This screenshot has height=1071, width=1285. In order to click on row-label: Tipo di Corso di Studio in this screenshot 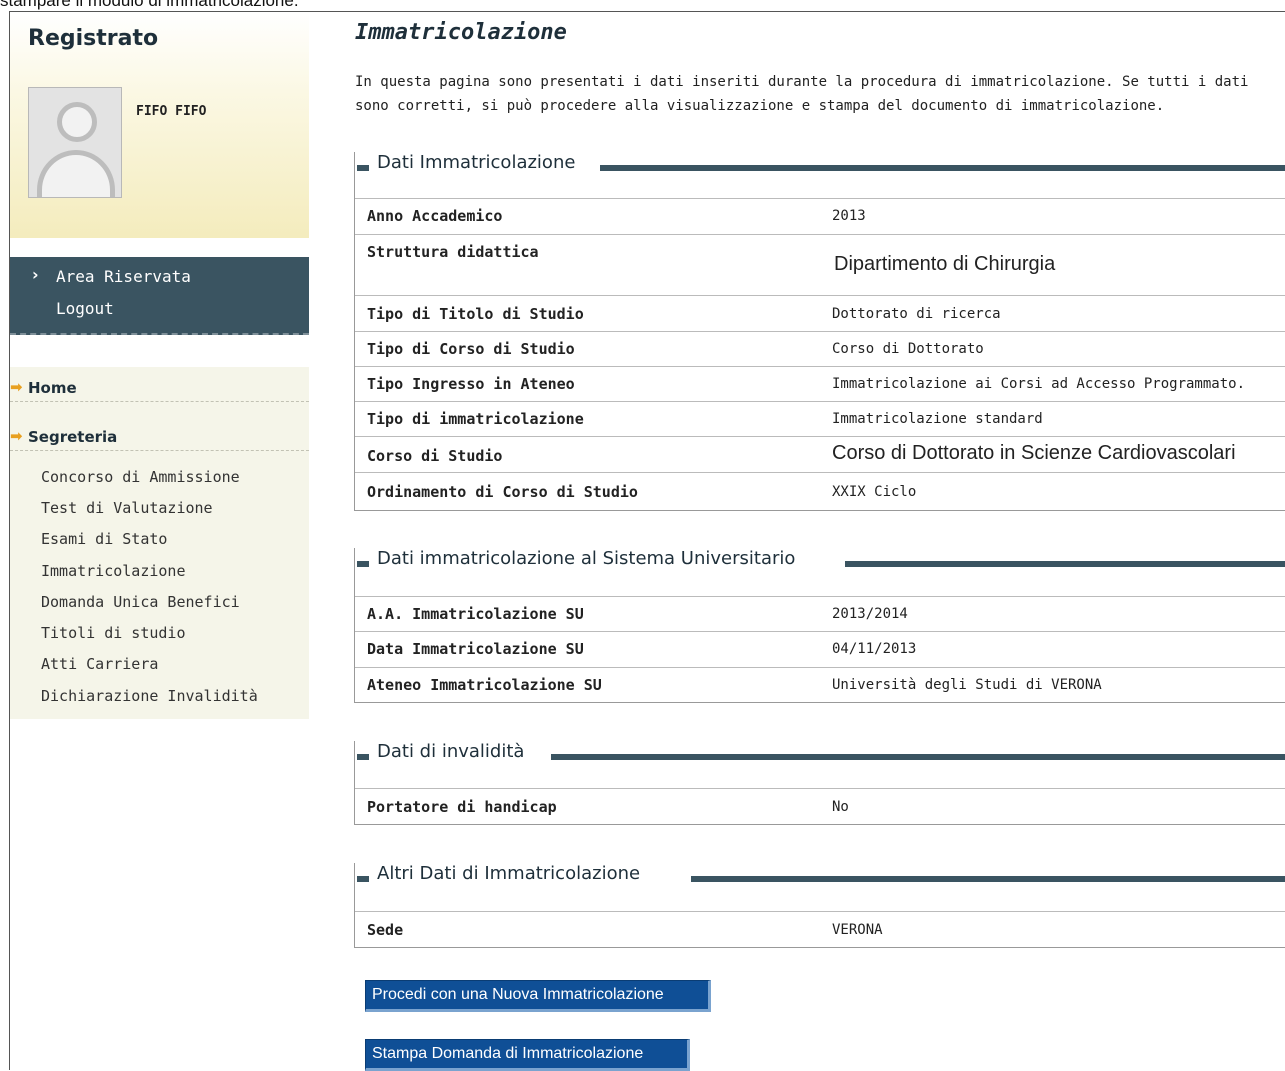, I will do `click(471, 349)`.